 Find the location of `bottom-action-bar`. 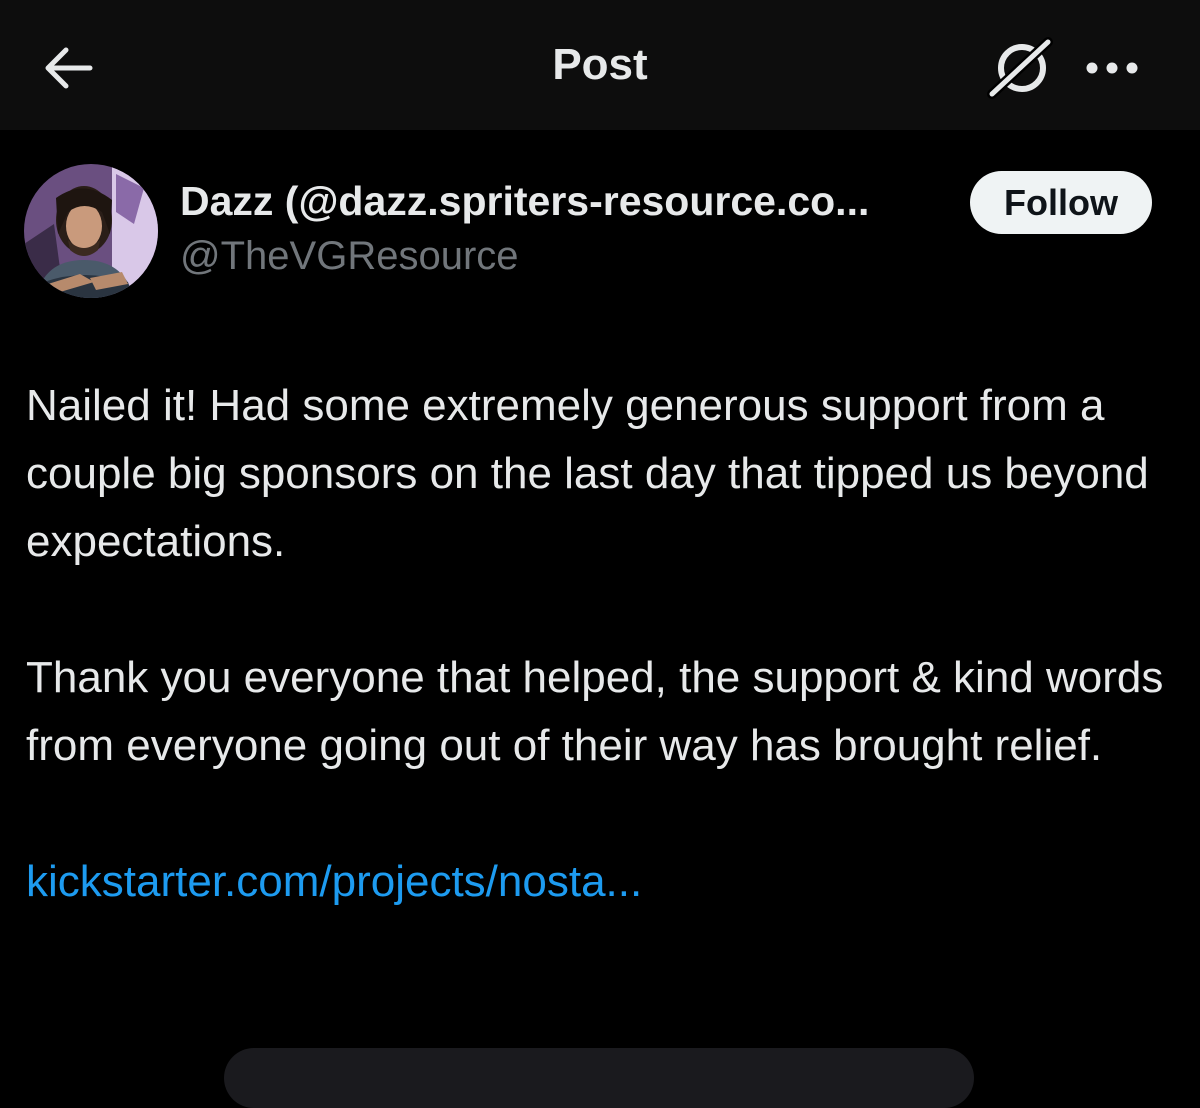

bottom-action-bar is located at coordinates (599, 1078).